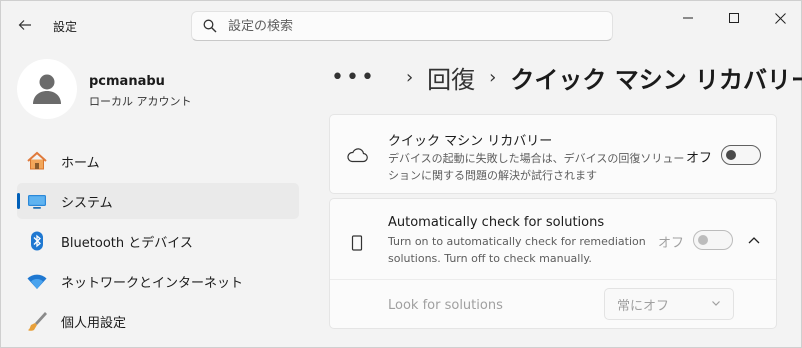 This screenshot has width=802, height=348. I want to click on maximize-icon, so click(734, 18).